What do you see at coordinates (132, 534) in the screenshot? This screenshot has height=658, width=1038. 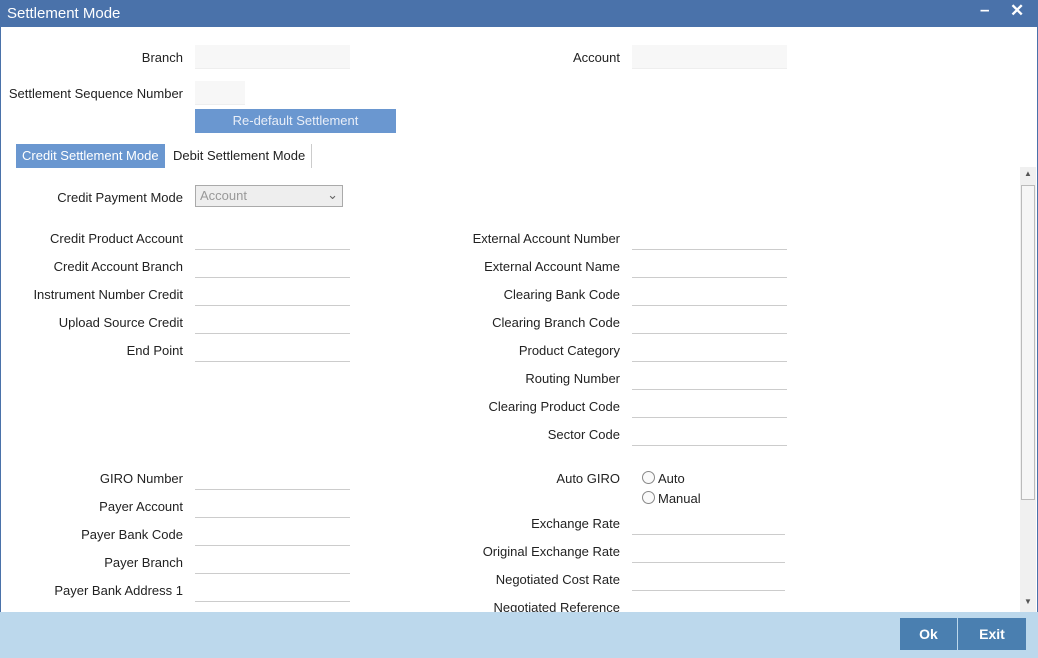 I see `payer-bank-code-label: Payer Bank Code` at bounding box center [132, 534].